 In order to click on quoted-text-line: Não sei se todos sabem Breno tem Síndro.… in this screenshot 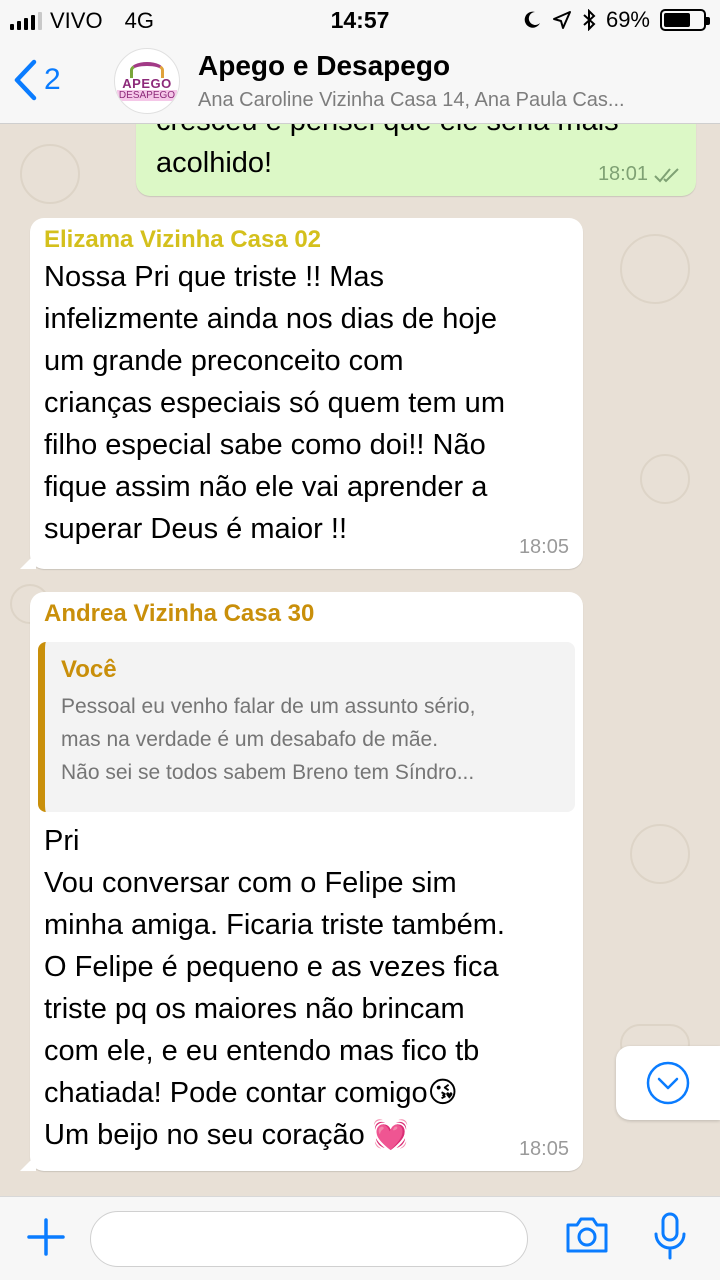, I will do `click(268, 772)`.